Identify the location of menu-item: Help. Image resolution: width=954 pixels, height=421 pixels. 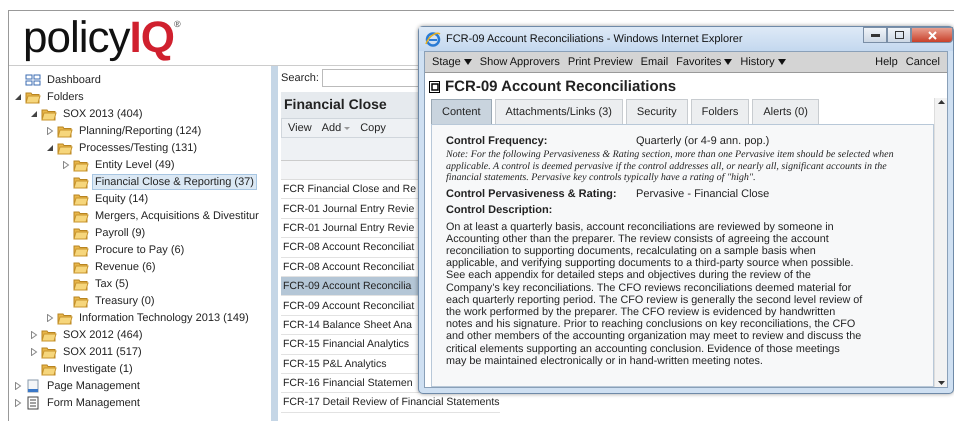
(886, 62).